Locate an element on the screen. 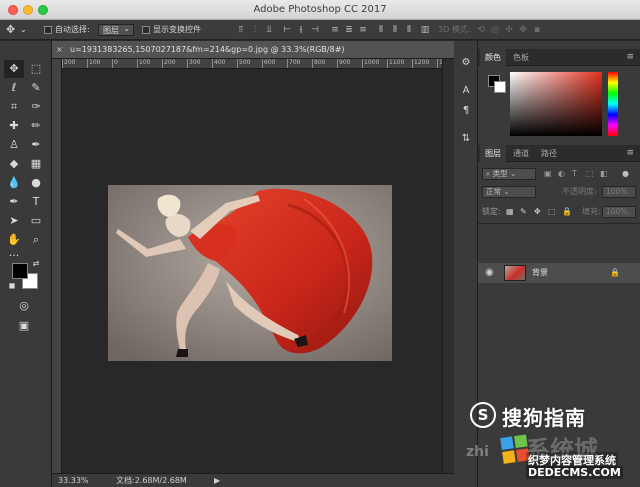 The width and height of the screenshot is (640, 487). align-vcenter-icon: ⫶ is located at coordinates (255, 30).